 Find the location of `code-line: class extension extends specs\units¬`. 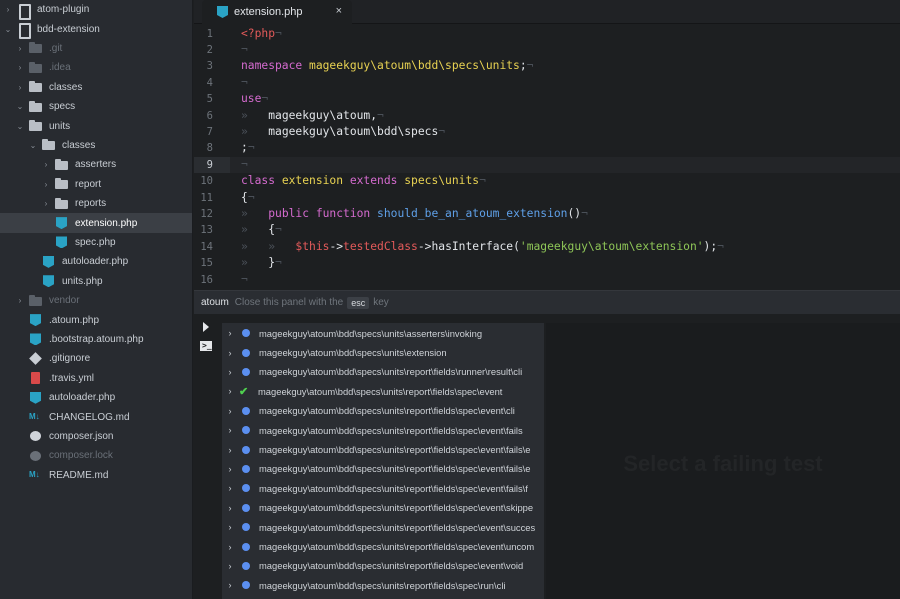

code-line: class extension extends specs\units¬ is located at coordinates (363, 181).